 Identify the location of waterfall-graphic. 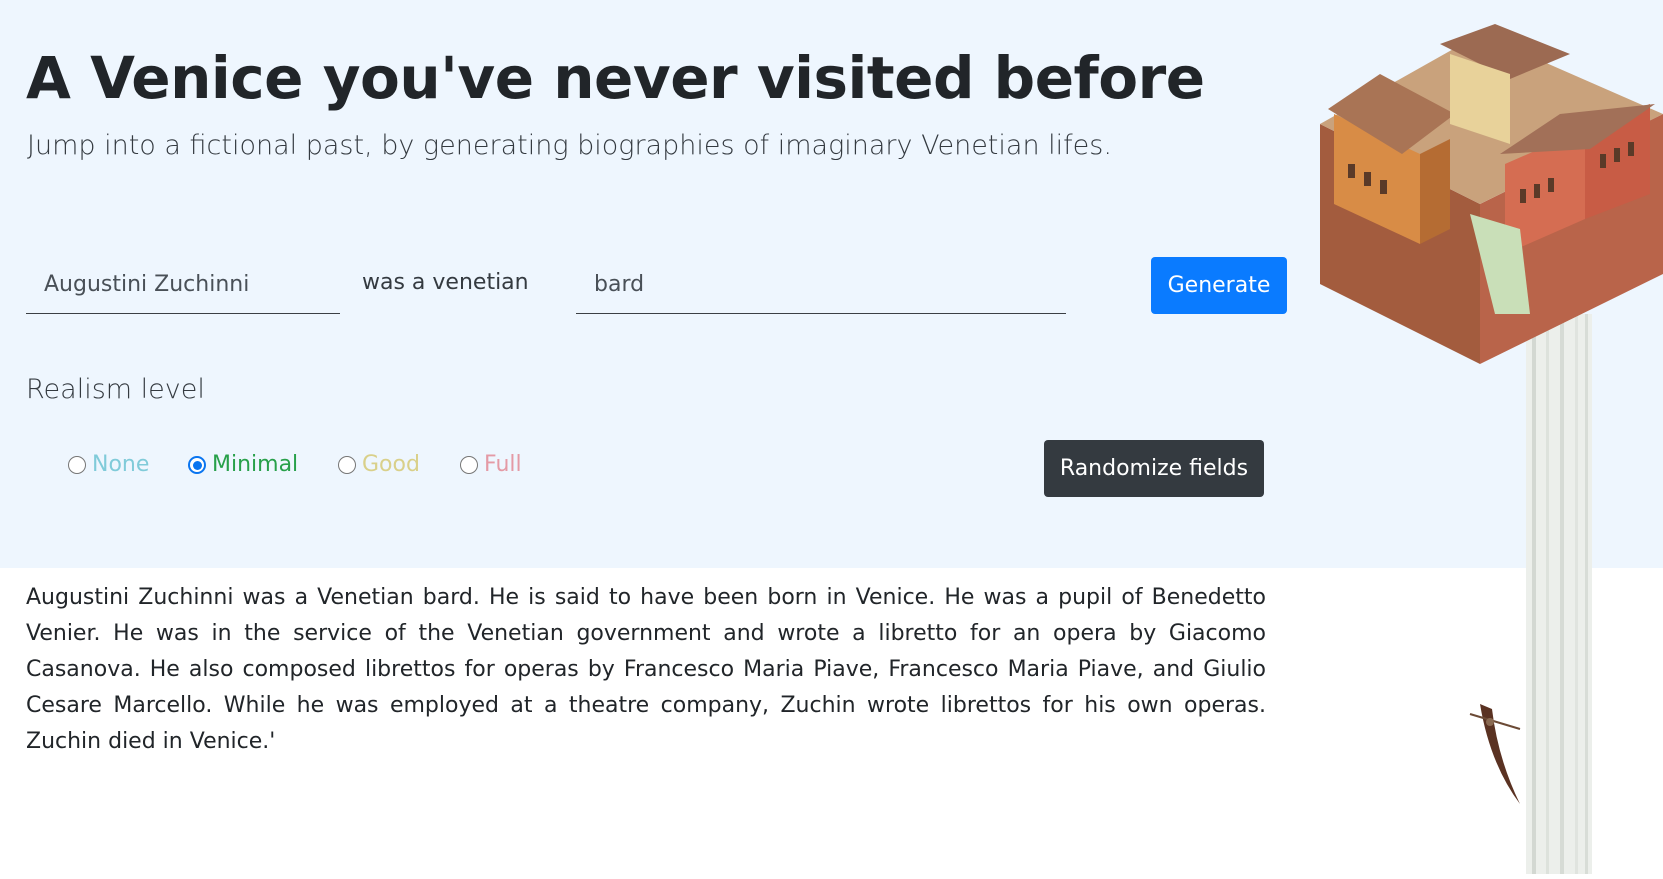
(1559, 594).